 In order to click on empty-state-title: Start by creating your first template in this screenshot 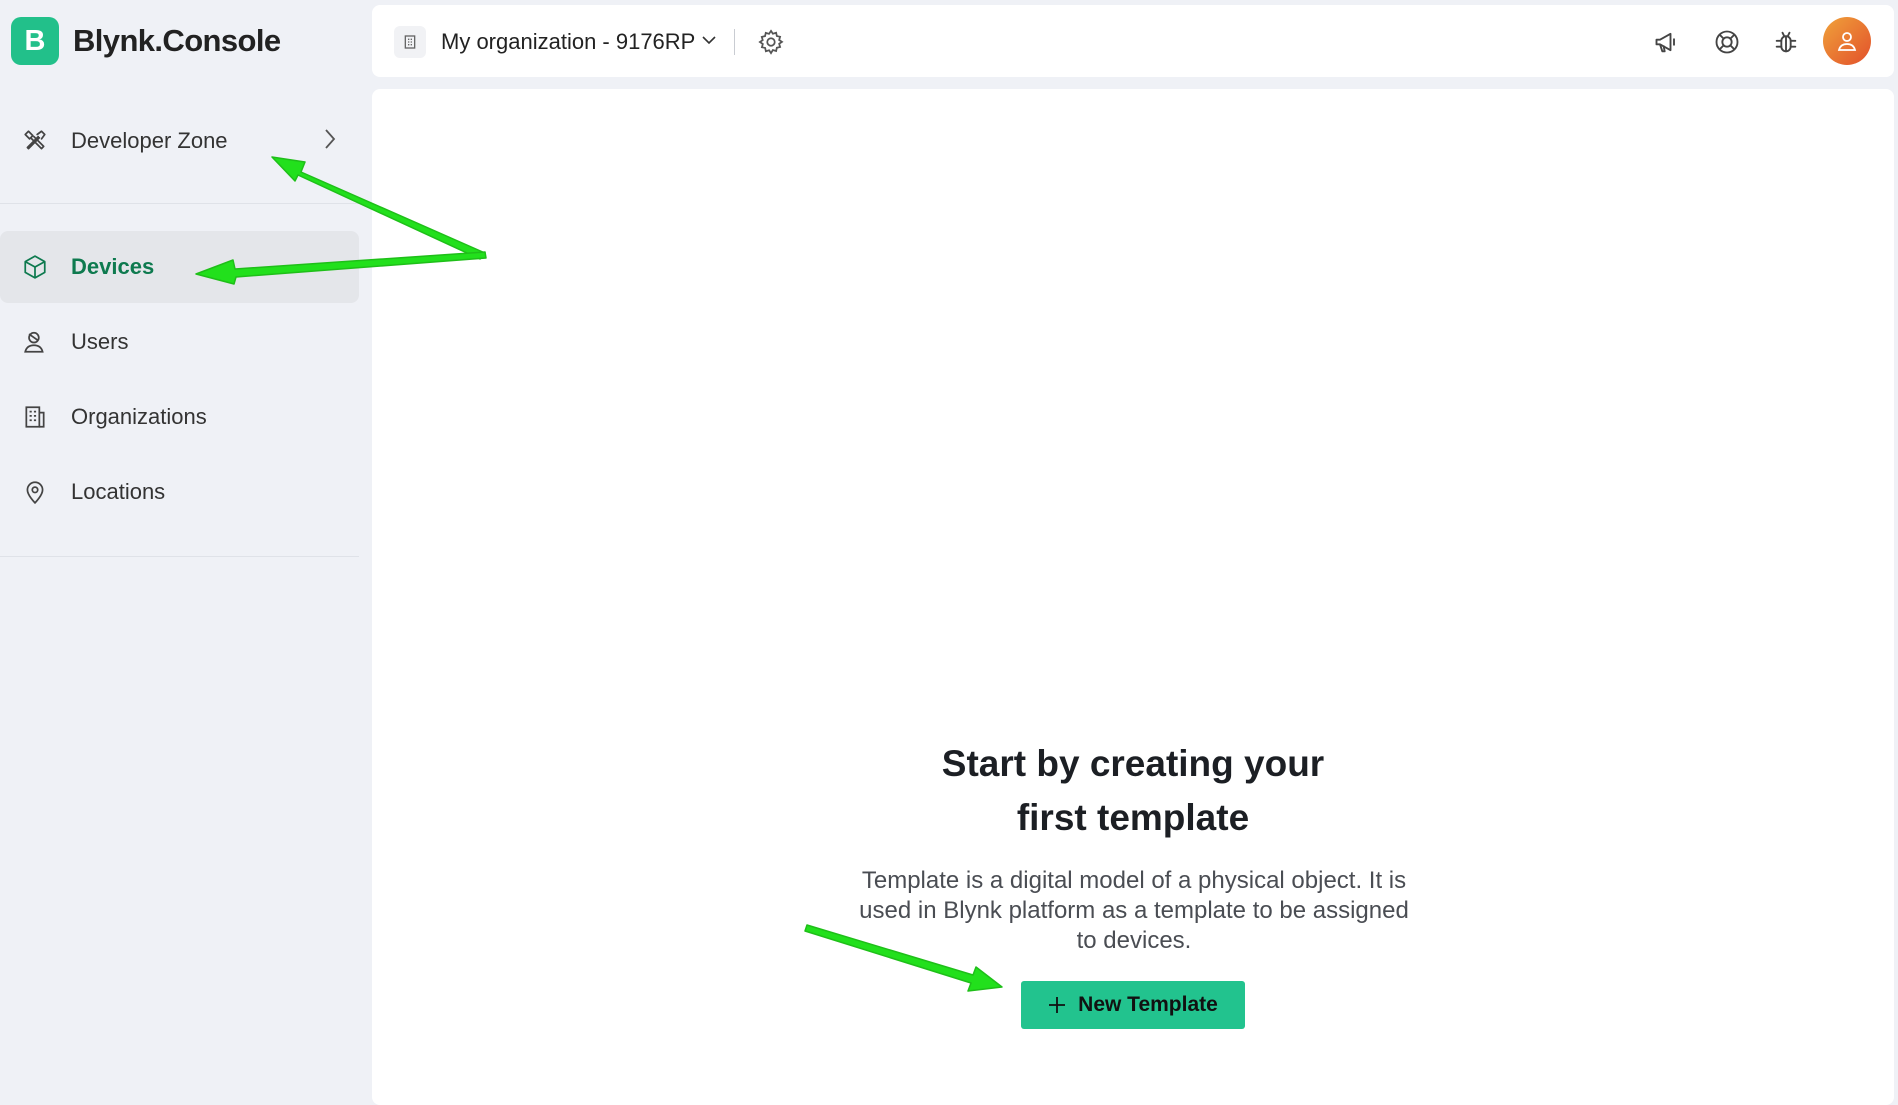, I will do `click(1133, 791)`.